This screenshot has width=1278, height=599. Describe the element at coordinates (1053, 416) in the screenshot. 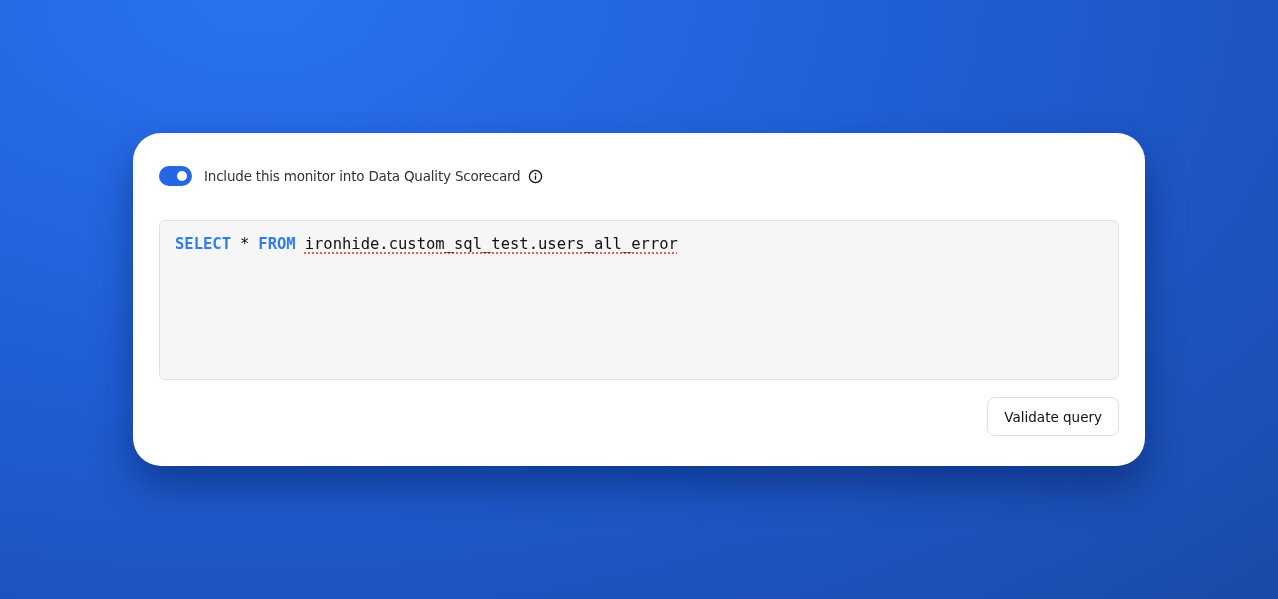

I see `validate-query-button: Validate query` at that location.